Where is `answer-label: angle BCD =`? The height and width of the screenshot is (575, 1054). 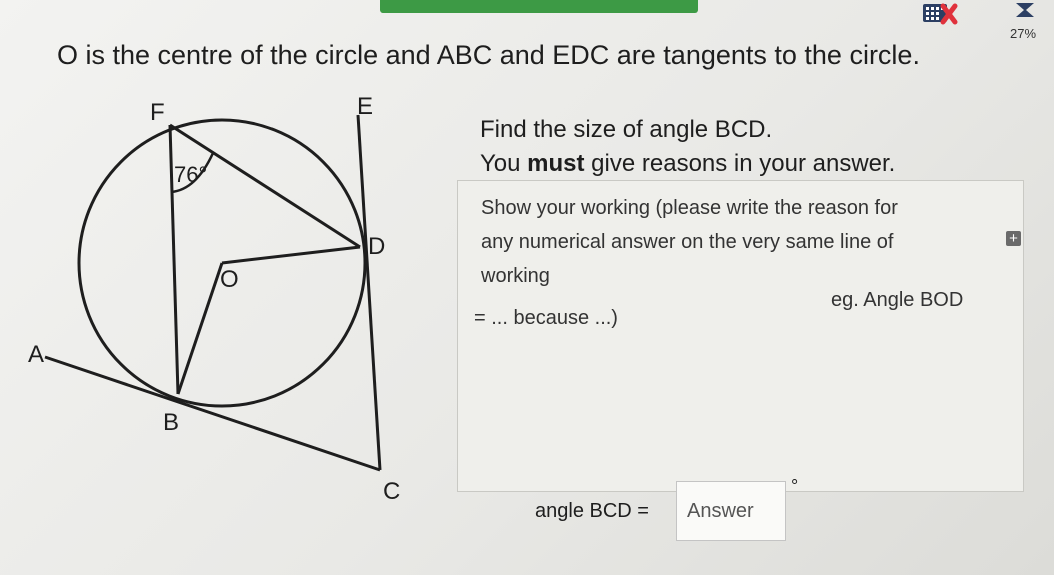 answer-label: angle BCD = is located at coordinates (592, 511).